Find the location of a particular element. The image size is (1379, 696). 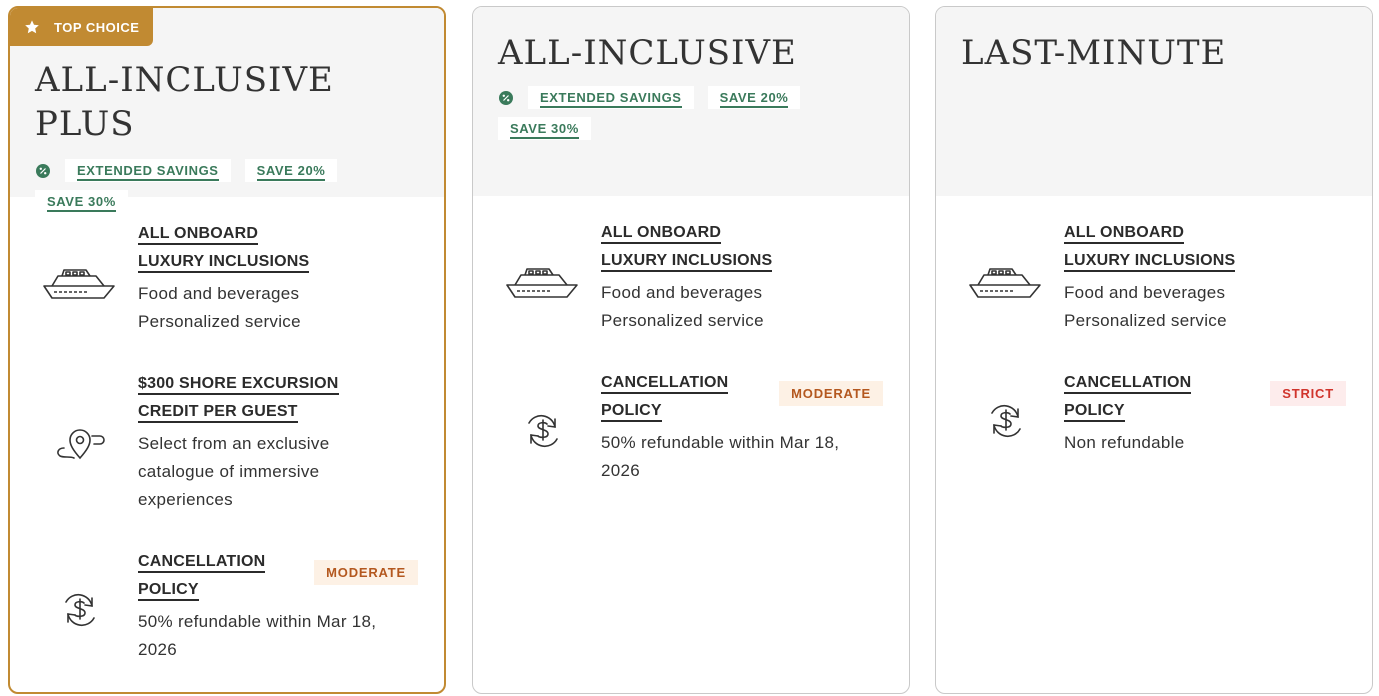

top-choice-badge: TOP CHOICE is located at coordinates (82, 27).